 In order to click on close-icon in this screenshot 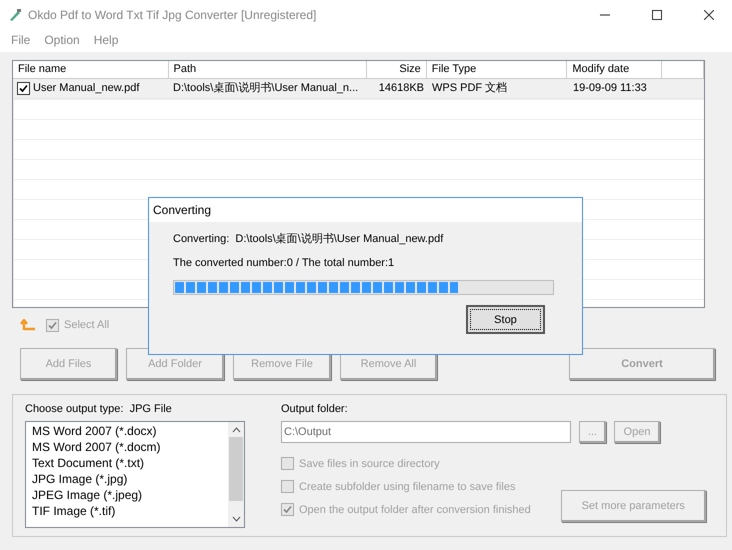, I will do `click(709, 15)`.